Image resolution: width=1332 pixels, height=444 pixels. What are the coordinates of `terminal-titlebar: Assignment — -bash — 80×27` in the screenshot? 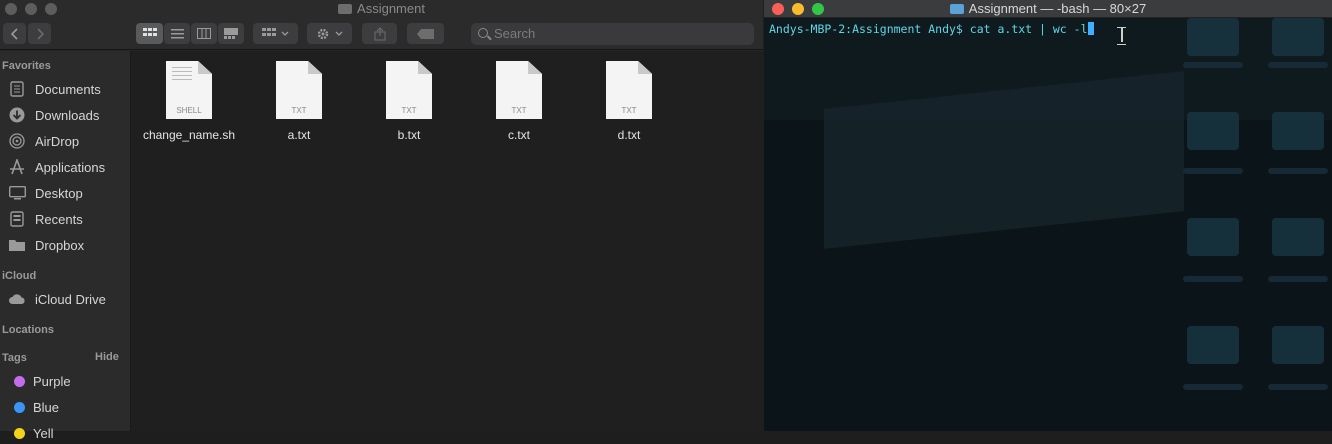 It's located at (1048, 9).